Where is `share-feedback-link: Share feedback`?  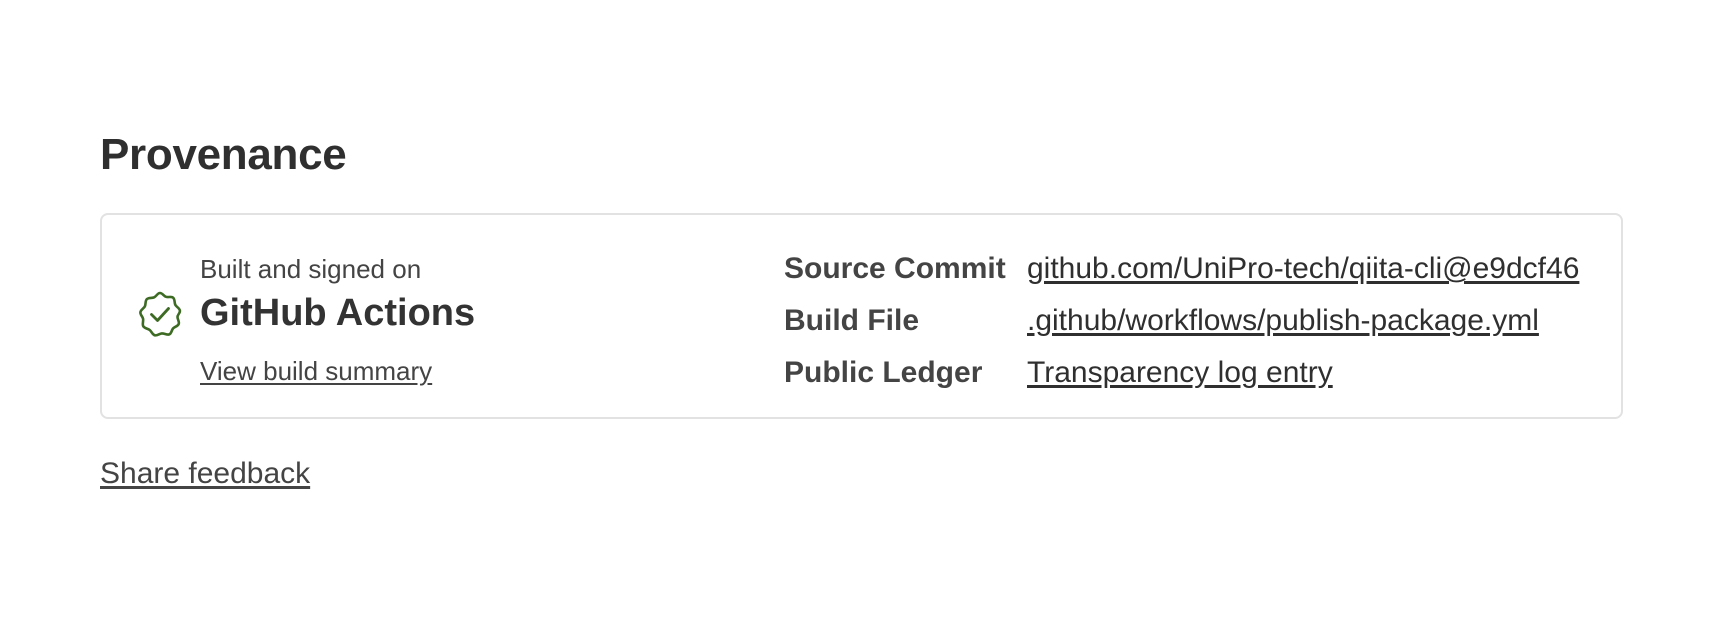 share-feedback-link: Share feedback is located at coordinates (205, 474).